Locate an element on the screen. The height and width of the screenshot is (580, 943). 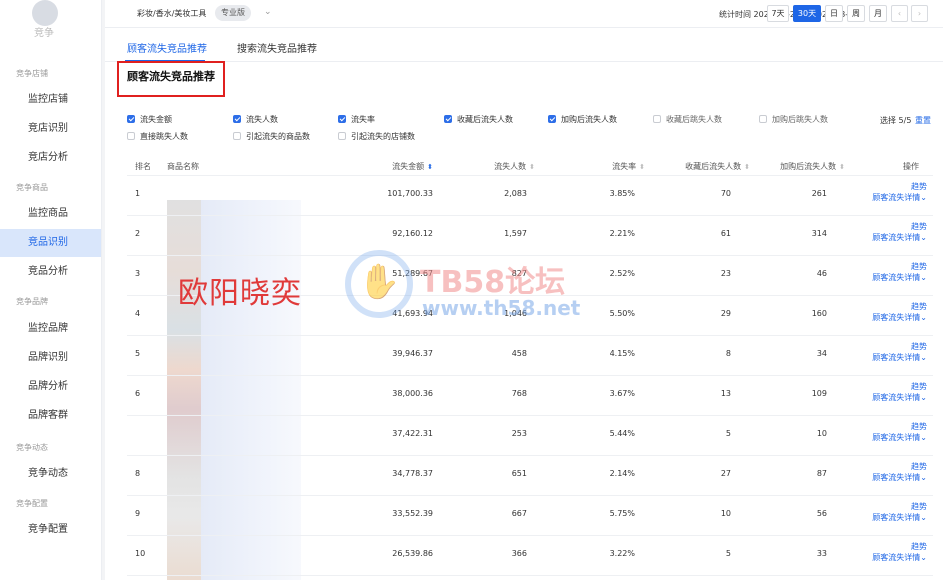
metric-checkbox-fav-bounce: 收藏后跳失人数 is located at coordinates (687, 120).